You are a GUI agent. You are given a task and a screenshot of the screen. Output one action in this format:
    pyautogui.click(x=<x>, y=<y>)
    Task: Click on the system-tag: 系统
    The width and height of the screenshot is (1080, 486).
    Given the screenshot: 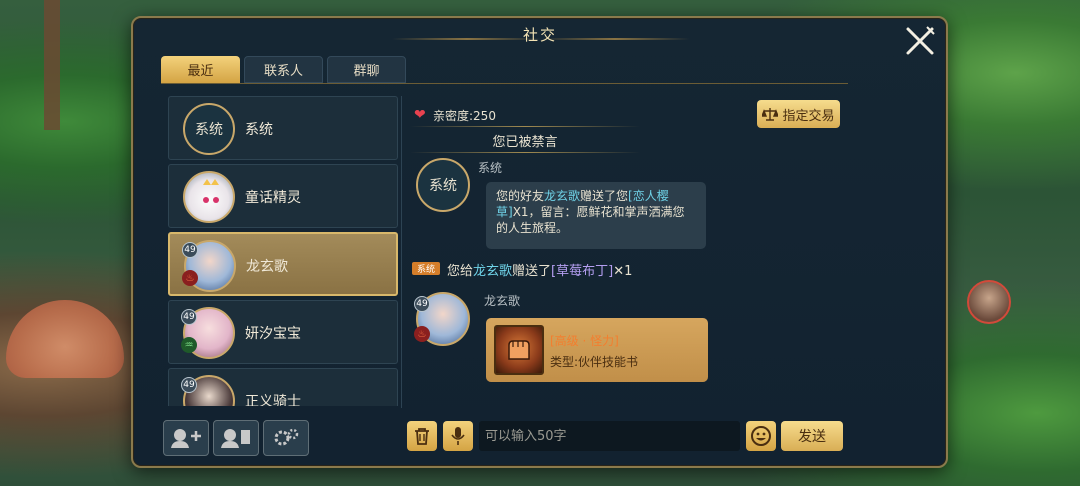 What is the action you would take?
    pyautogui.click(x=426, y=268)
    